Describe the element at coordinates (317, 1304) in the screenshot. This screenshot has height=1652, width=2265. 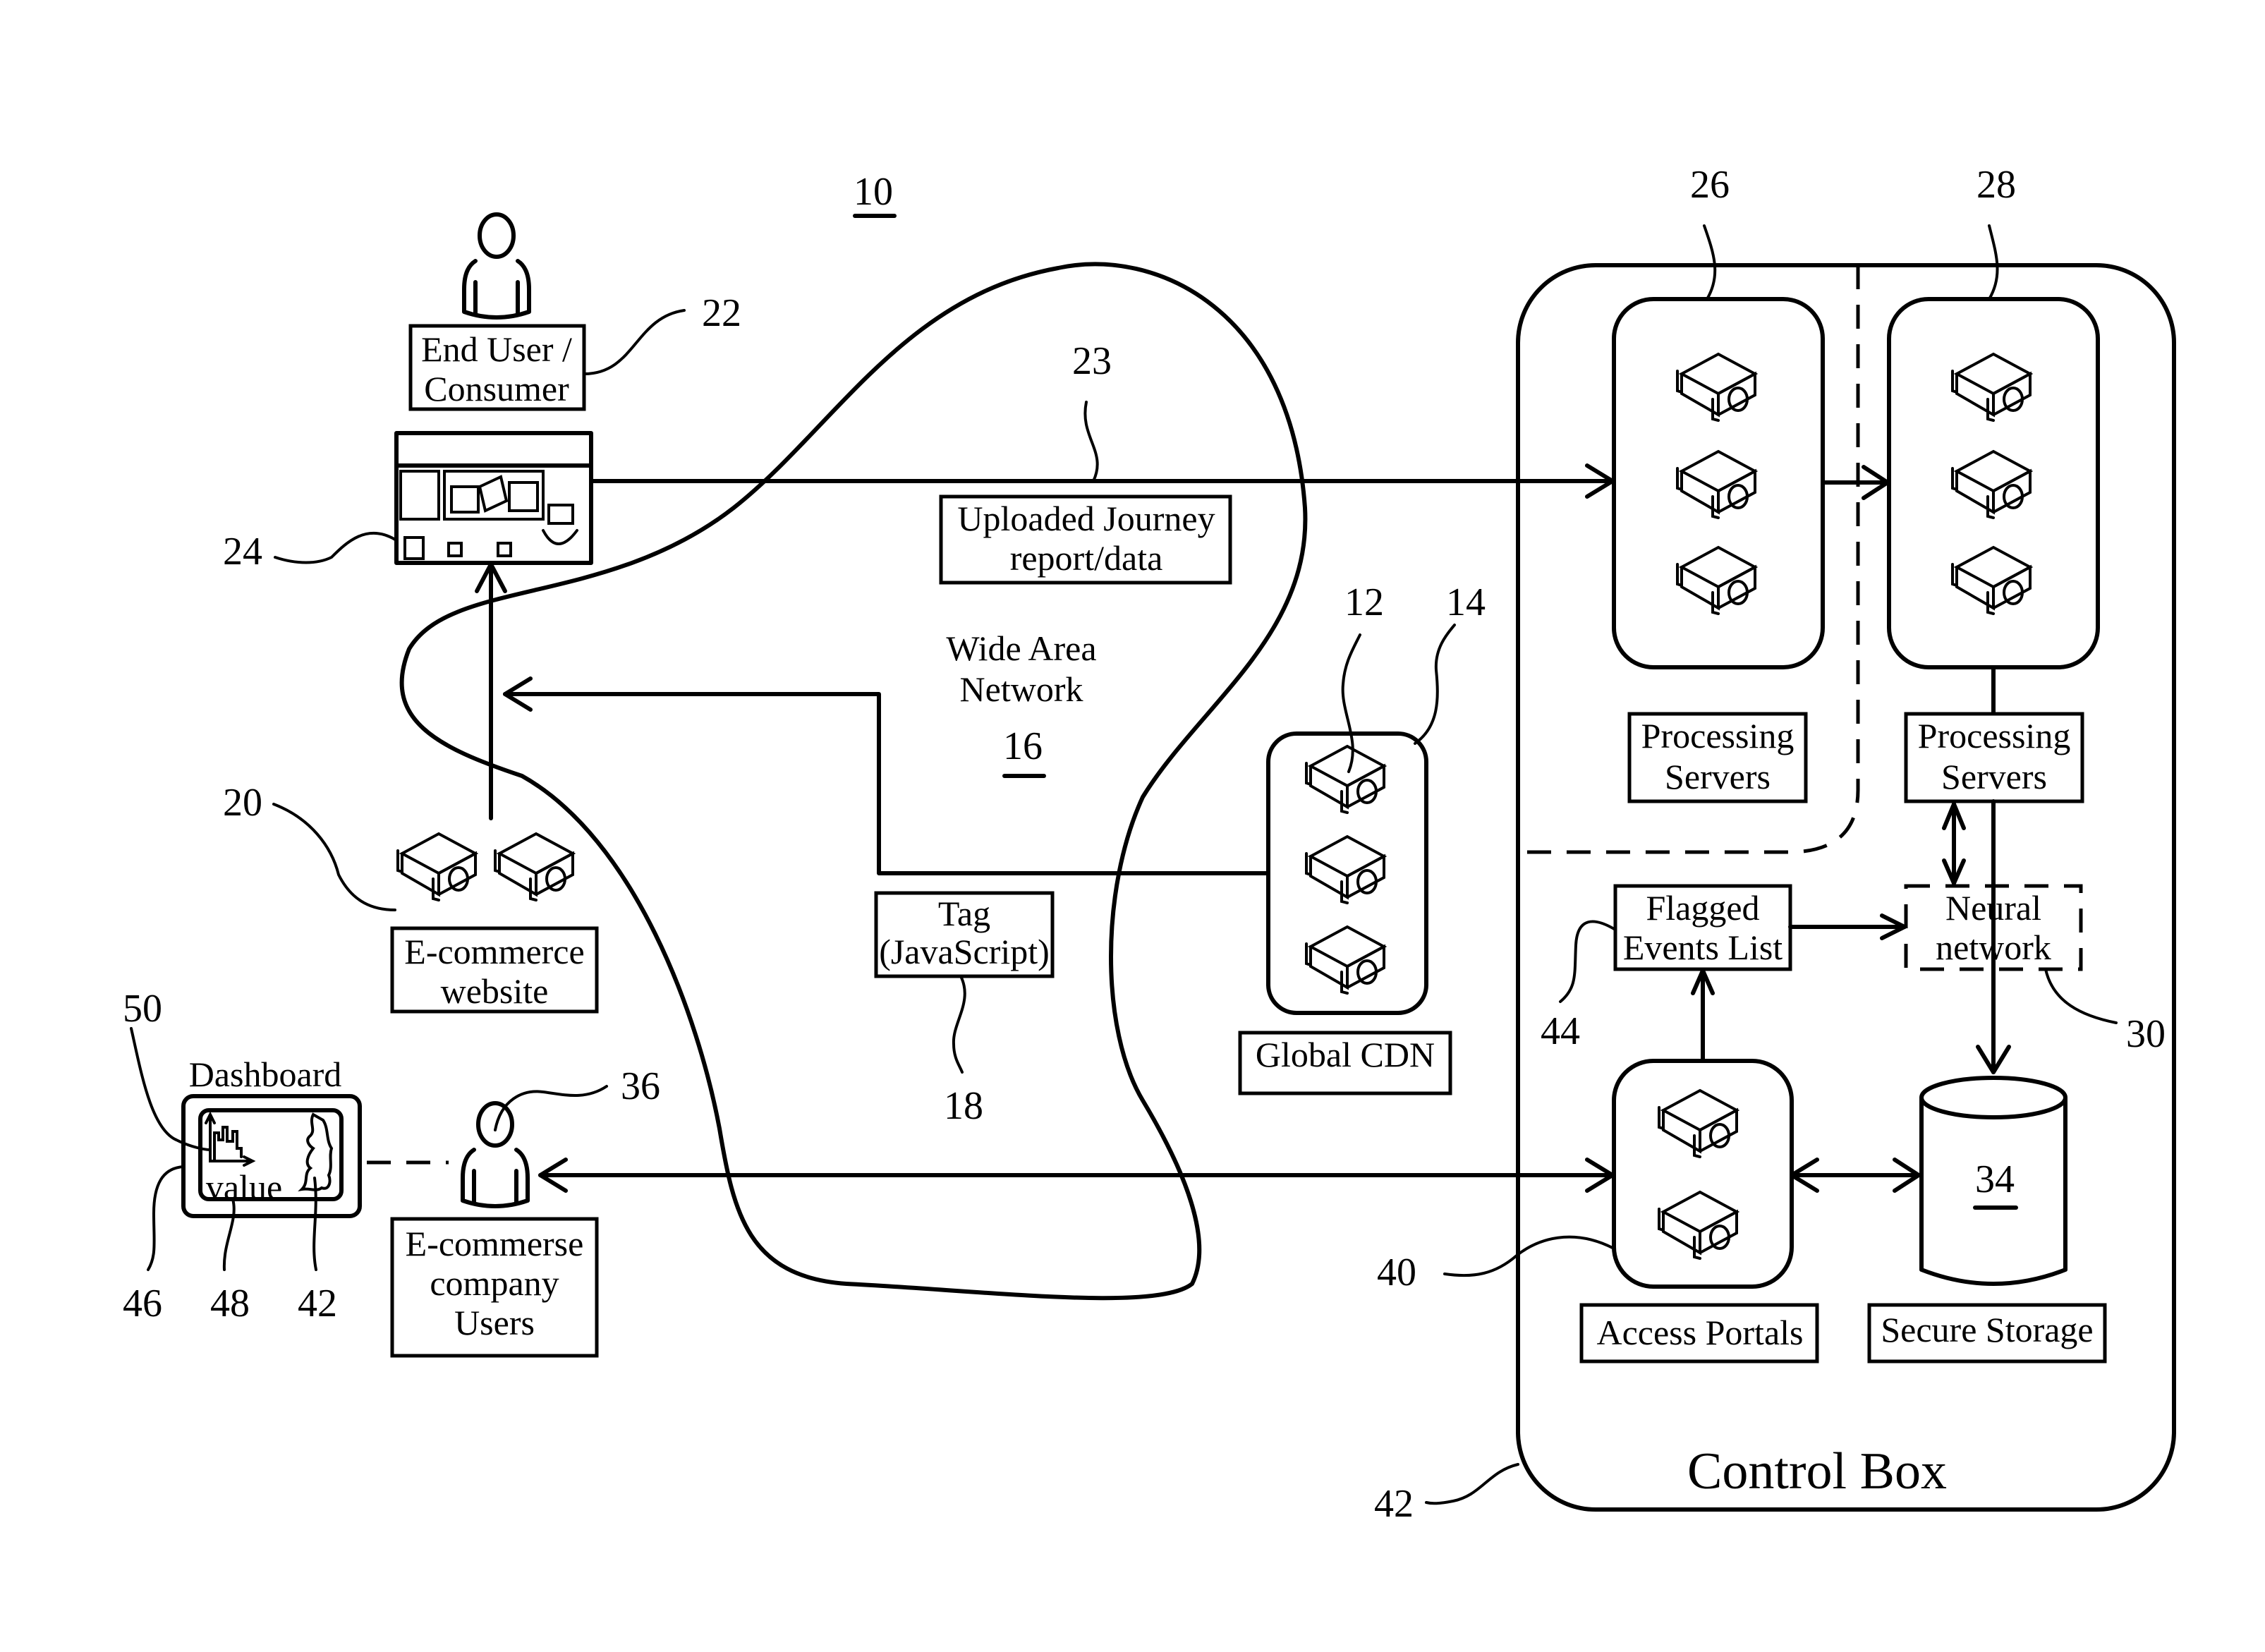
I see `ref-dashboard-map: 42` at that location.